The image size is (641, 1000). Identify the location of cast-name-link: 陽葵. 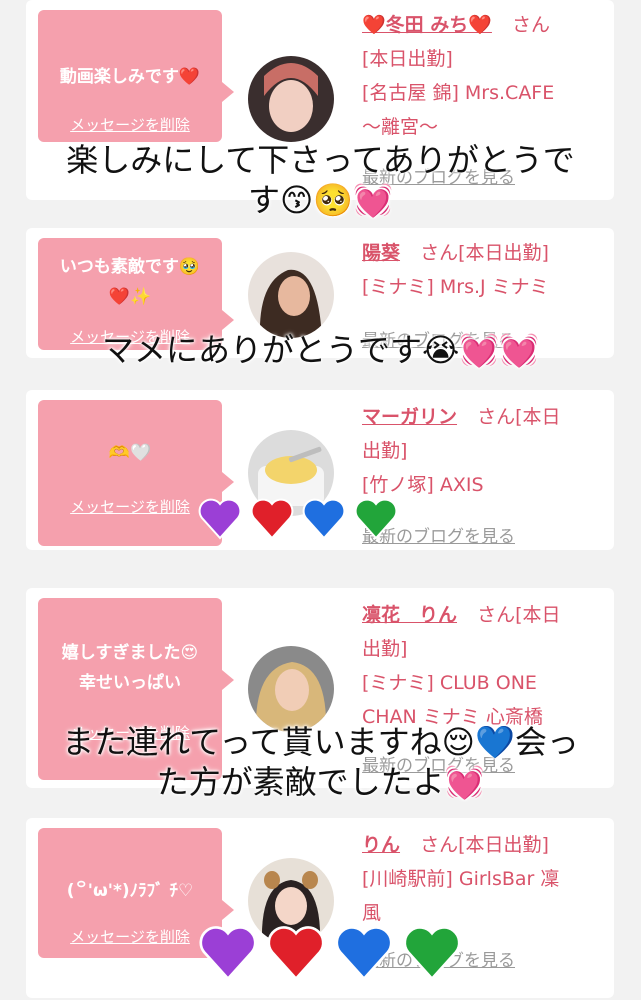
(381, 253).